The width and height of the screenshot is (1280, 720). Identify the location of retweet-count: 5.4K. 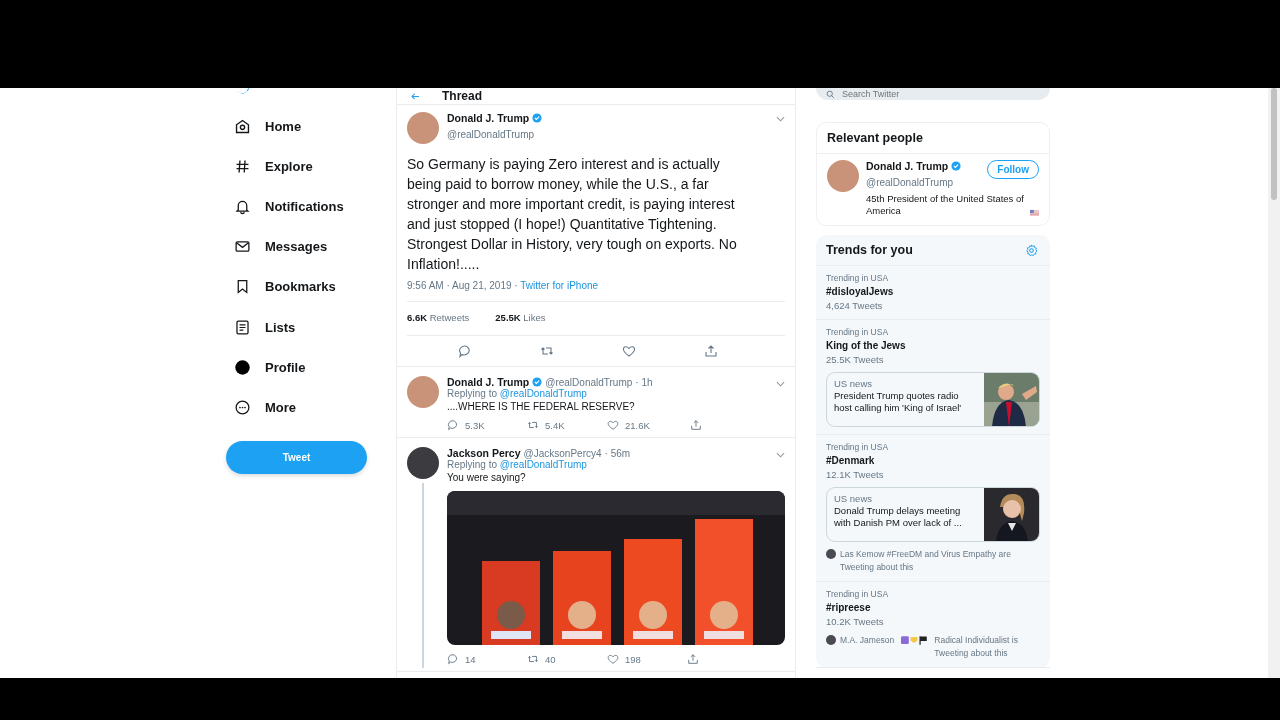
(555, 425).